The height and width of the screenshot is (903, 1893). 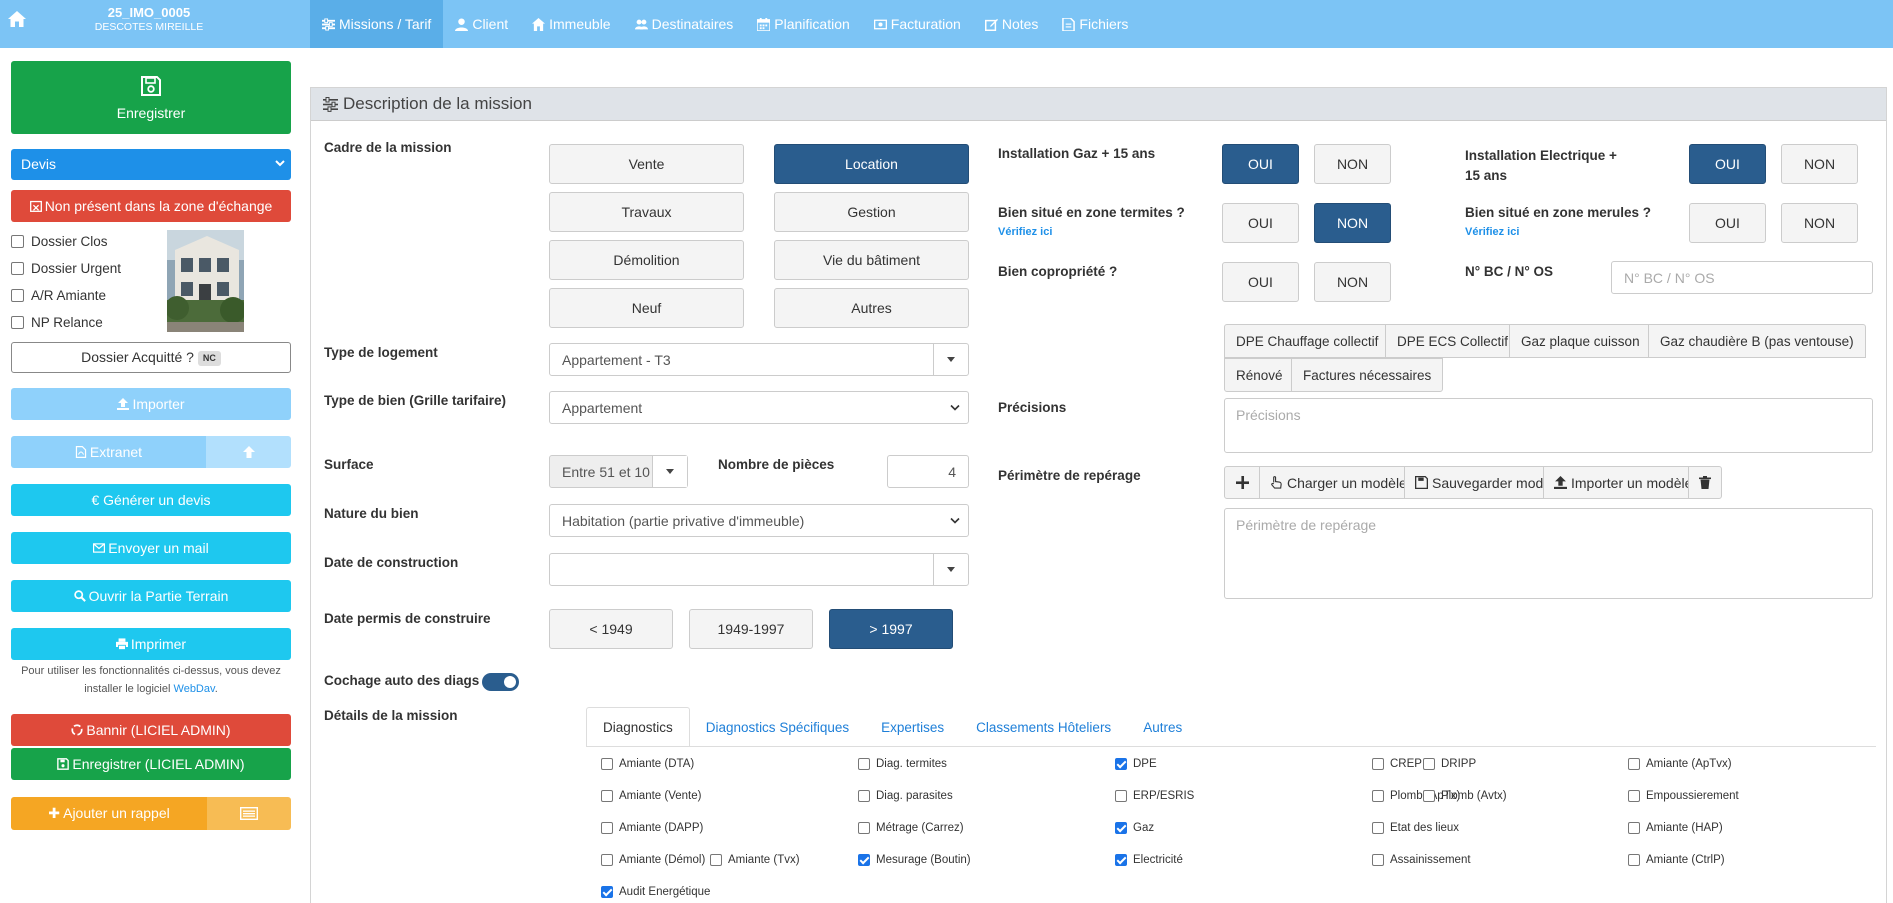 What do you see at coordinates (205, 281) in the screenshot?
I see `property-photo` at bounding box center [205, 281].